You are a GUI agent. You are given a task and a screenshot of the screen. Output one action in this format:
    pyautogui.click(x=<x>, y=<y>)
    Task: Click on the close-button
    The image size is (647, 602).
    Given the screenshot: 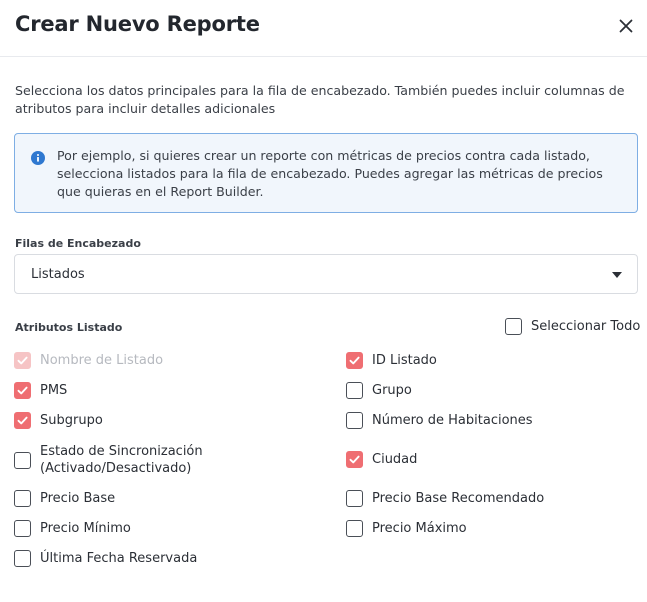 What is the action you would take?
    pyautogui.click(x=626, y=26)
    